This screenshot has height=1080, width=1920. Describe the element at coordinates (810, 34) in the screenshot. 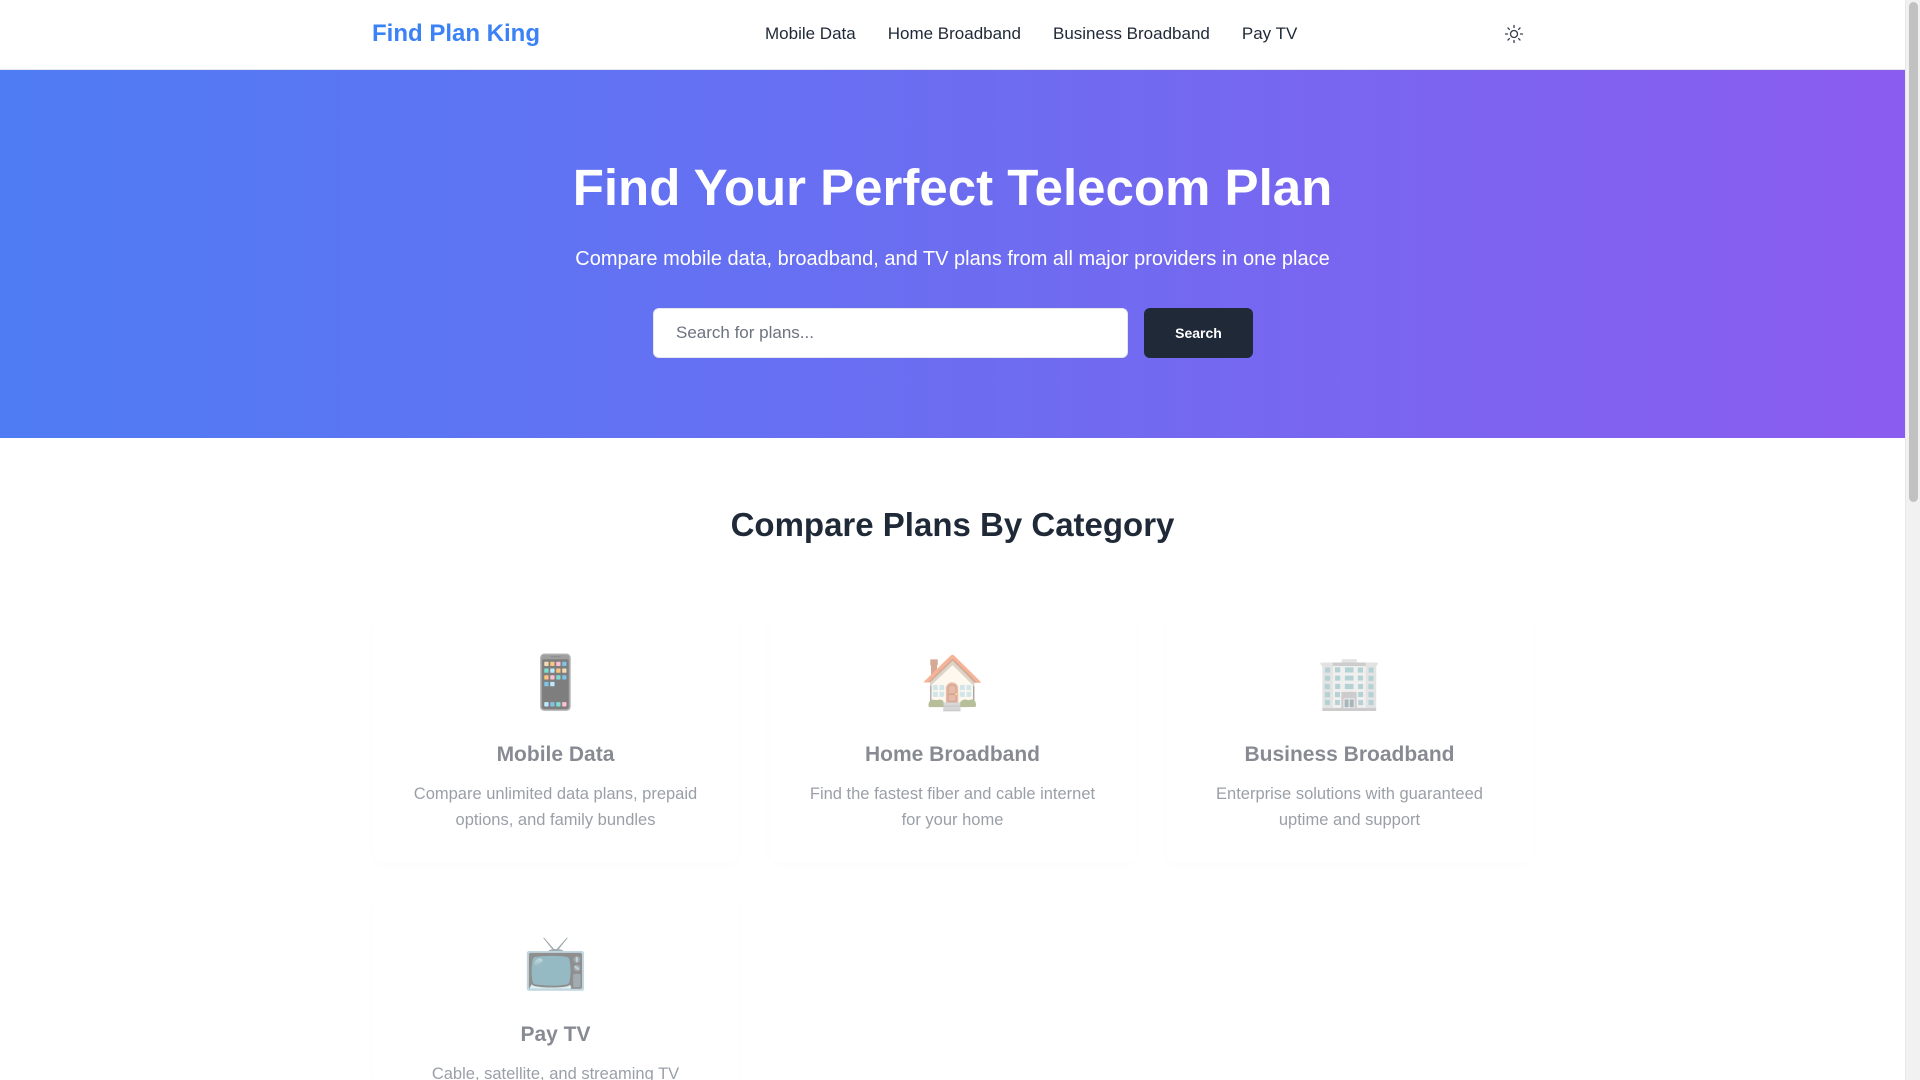

I see `nav-item-mobile-data: Mobile Data` at that location.